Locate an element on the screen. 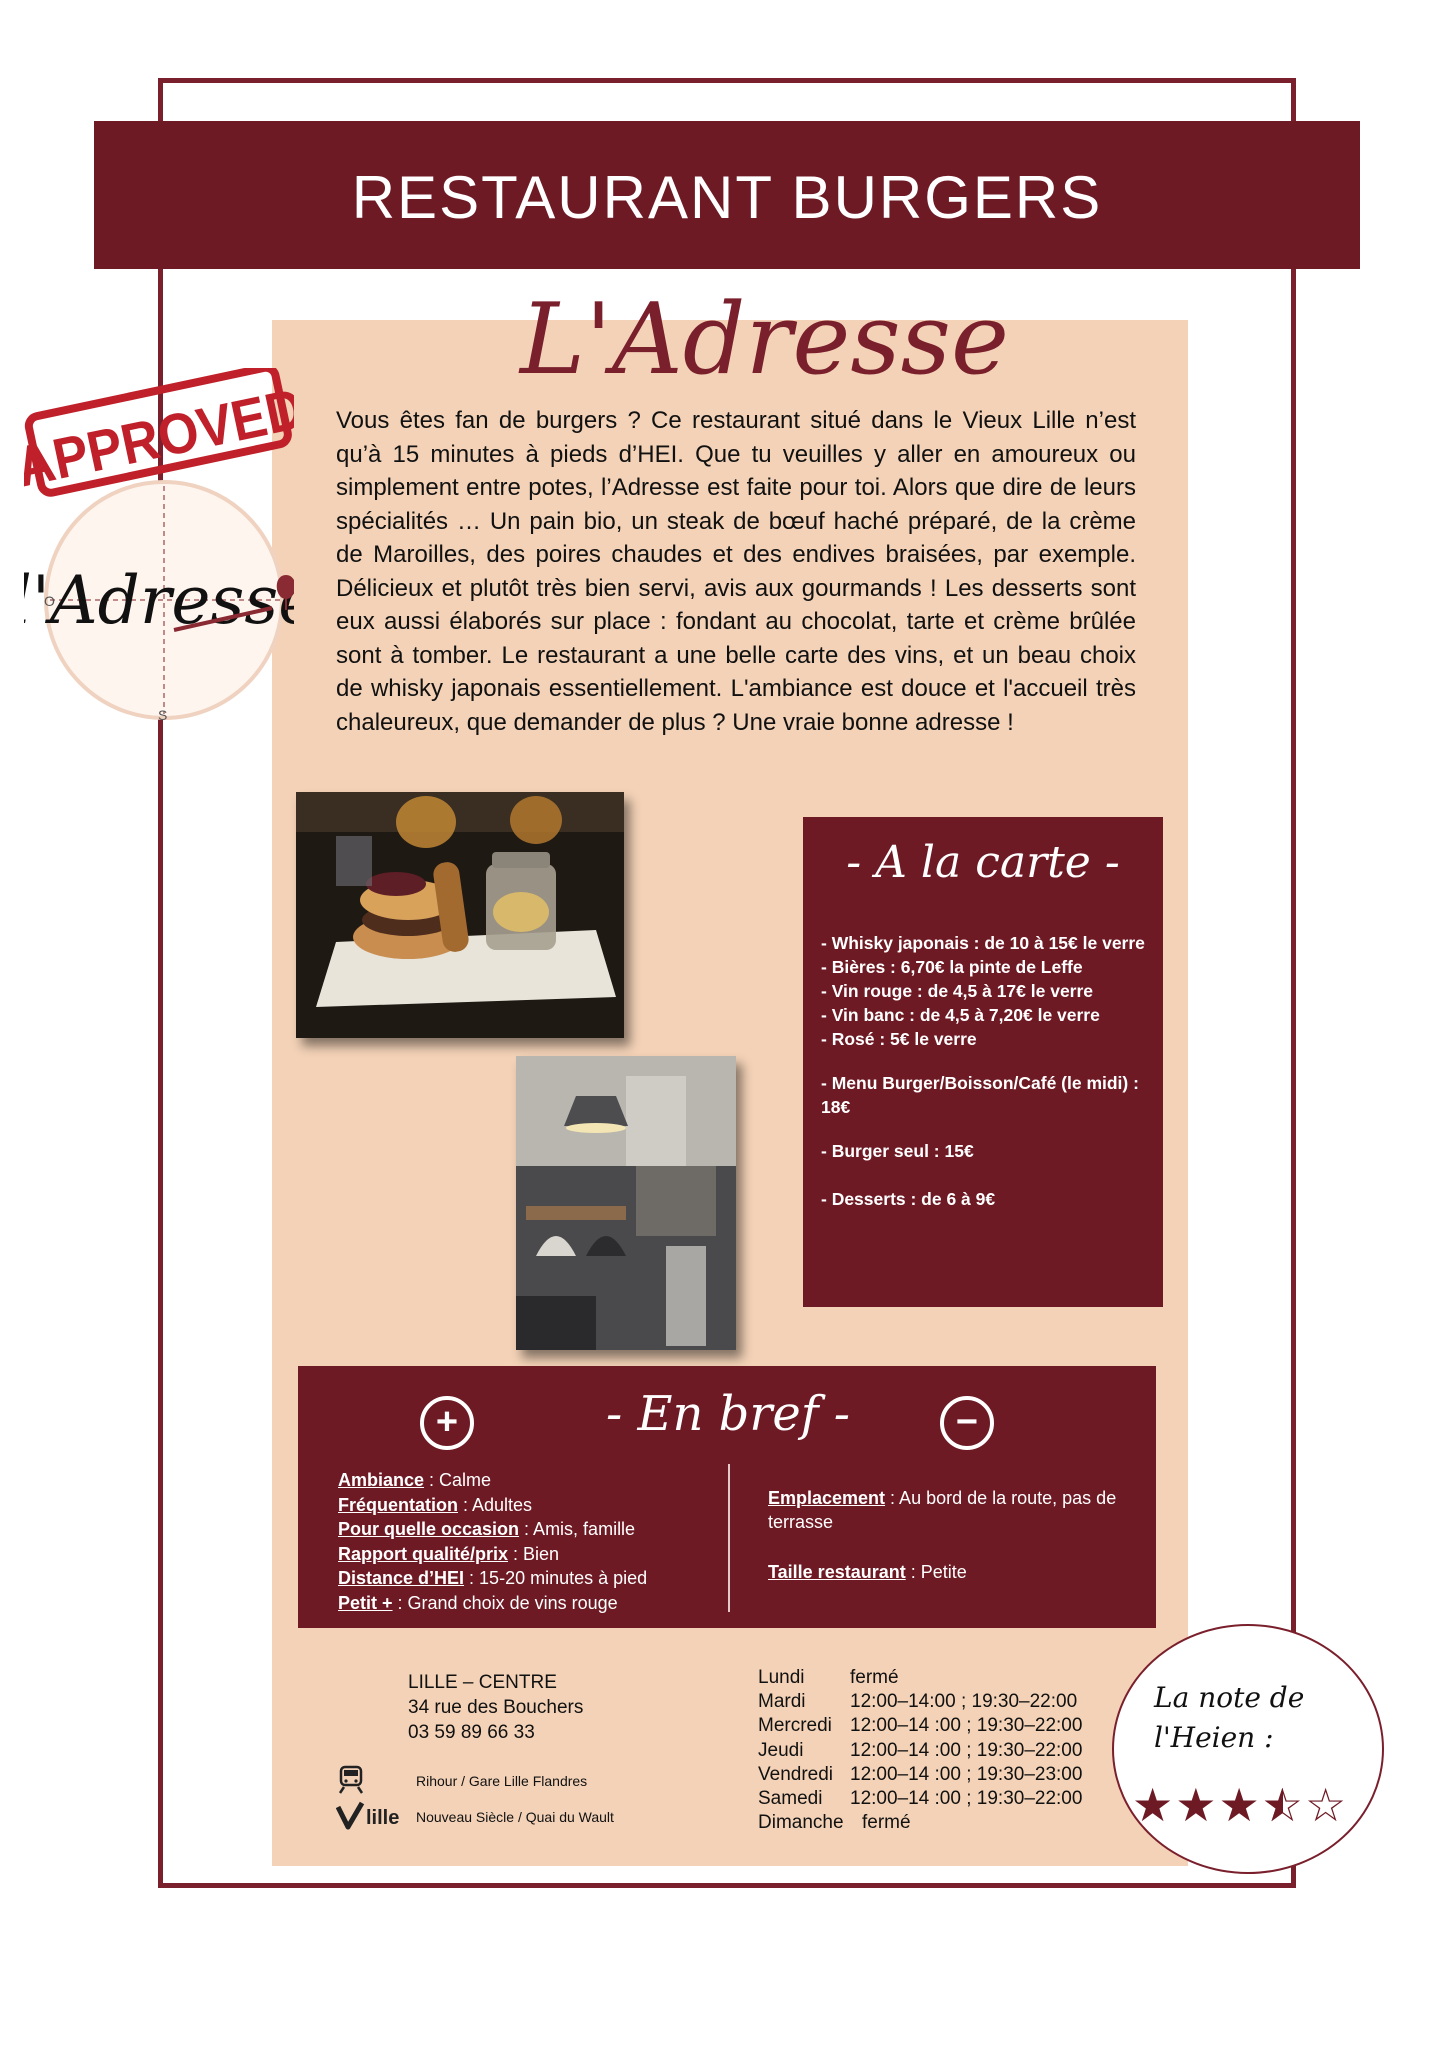 Image resolution: width=1448 pixels, height=2048 pixels. menu-item: - Desserts : de 6 à 9€ is located at coordinates (908, 1199).